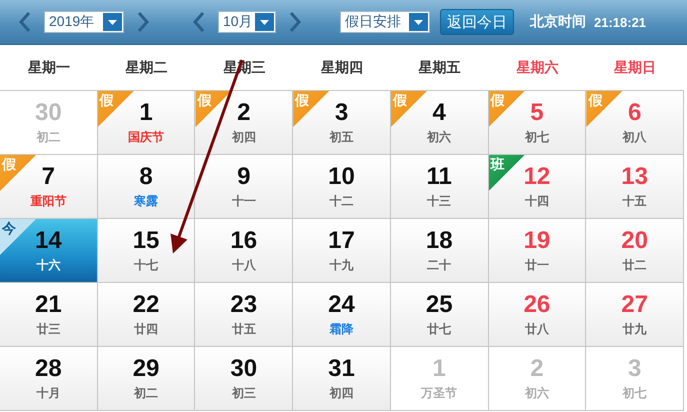 The image size is (687, 412). I want to click on lunar-date: 廿二, so click(634, 265).